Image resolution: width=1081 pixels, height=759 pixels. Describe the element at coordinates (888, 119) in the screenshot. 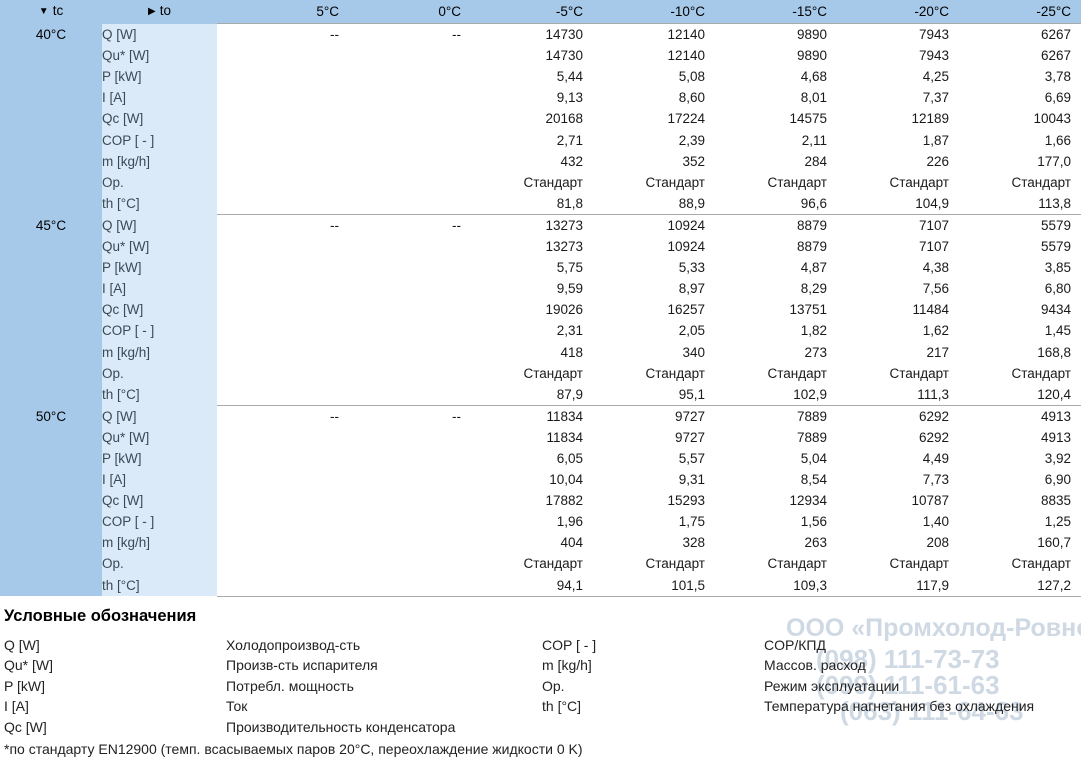

I see `data-cell: 12189` at that location.